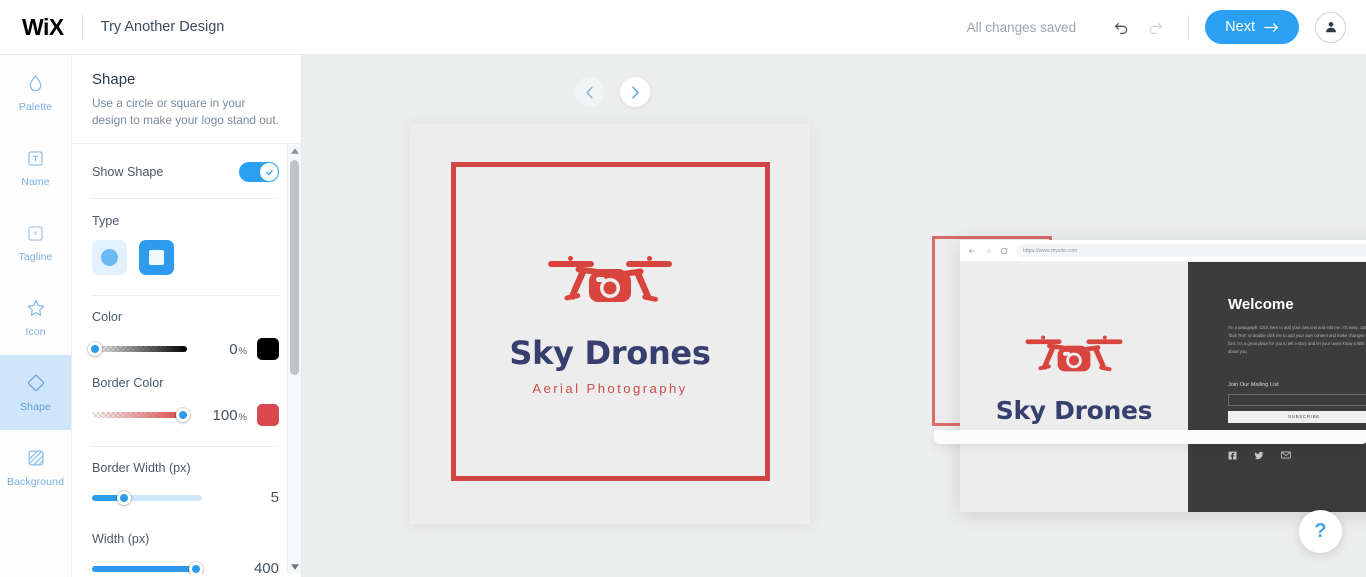  I want to click on caret-down-icon, so click(295, 567).